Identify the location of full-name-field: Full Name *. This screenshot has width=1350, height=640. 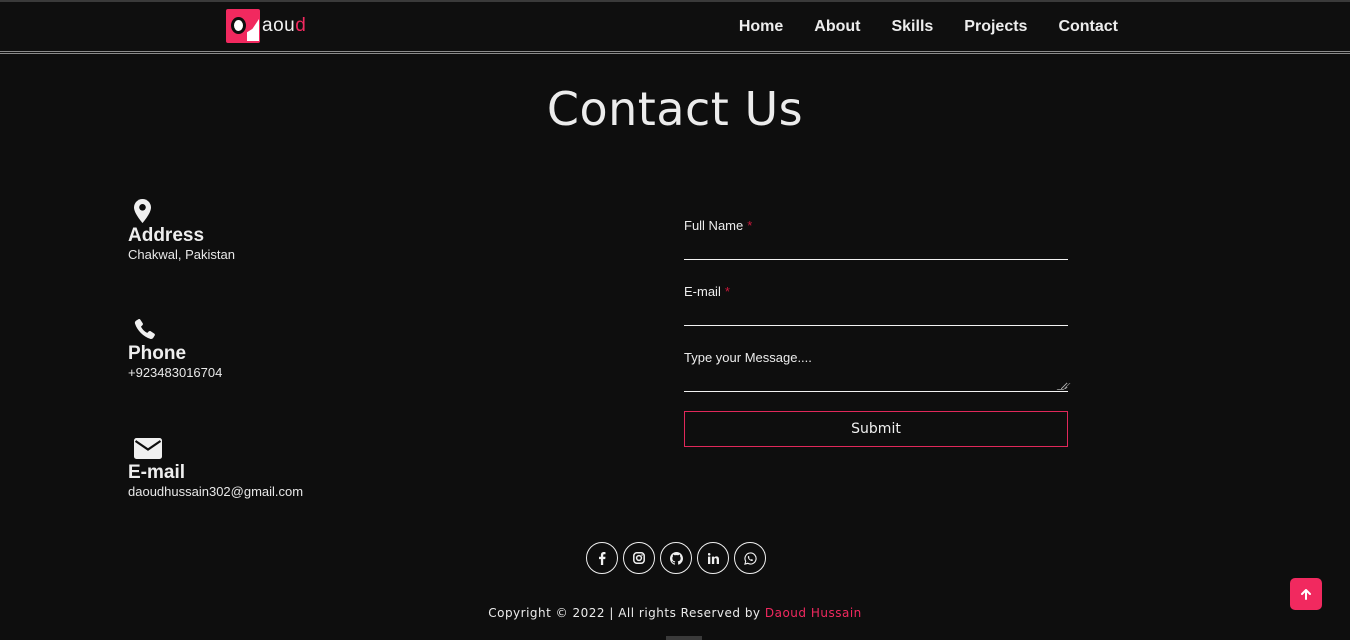
(876, 251).